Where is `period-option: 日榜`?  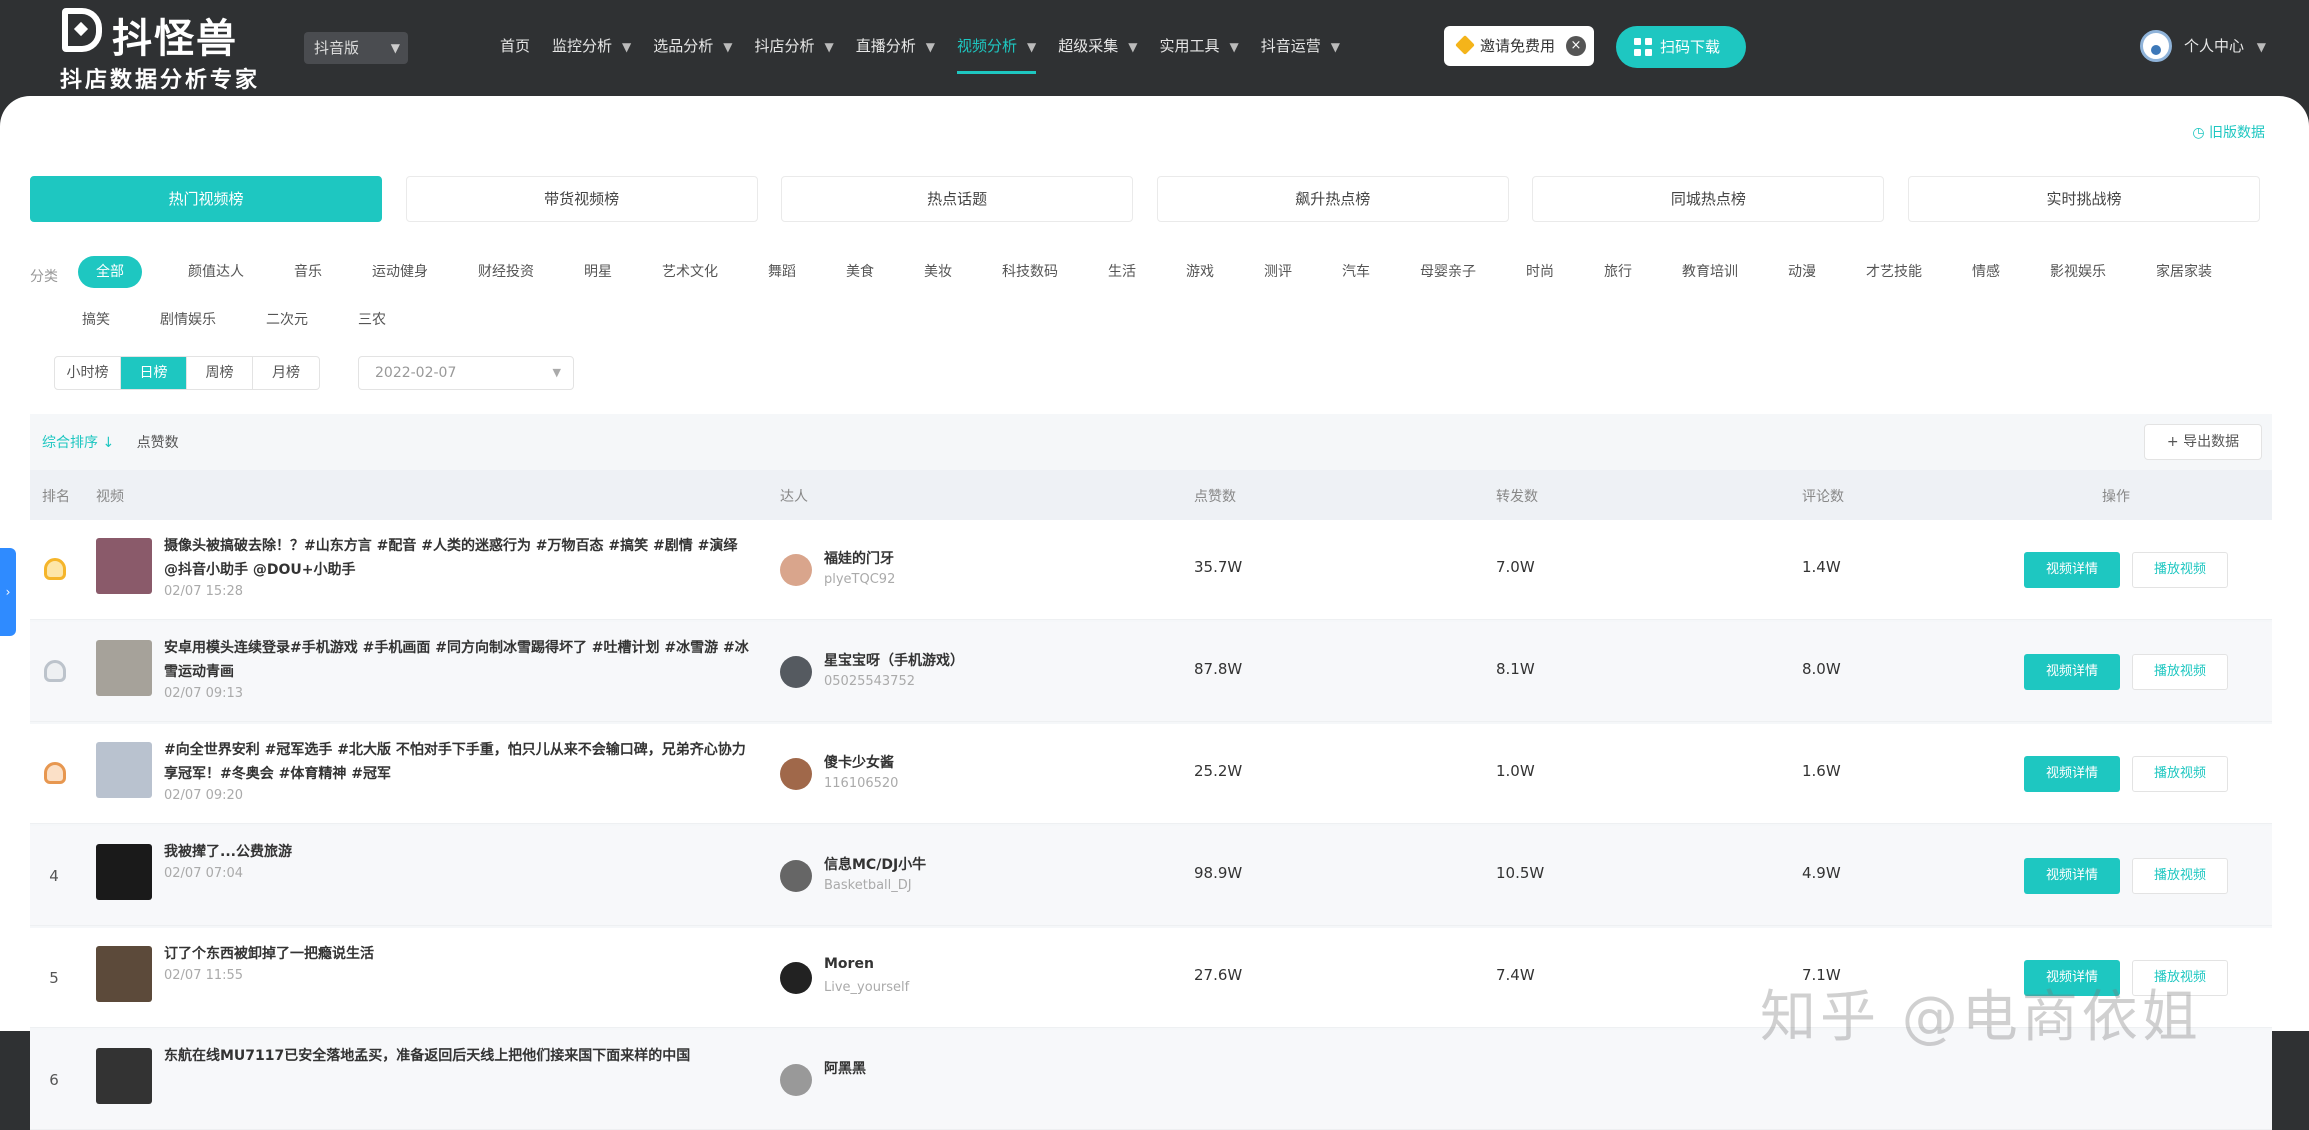 period-option: 日榜 is located at coordinates (154, 373).